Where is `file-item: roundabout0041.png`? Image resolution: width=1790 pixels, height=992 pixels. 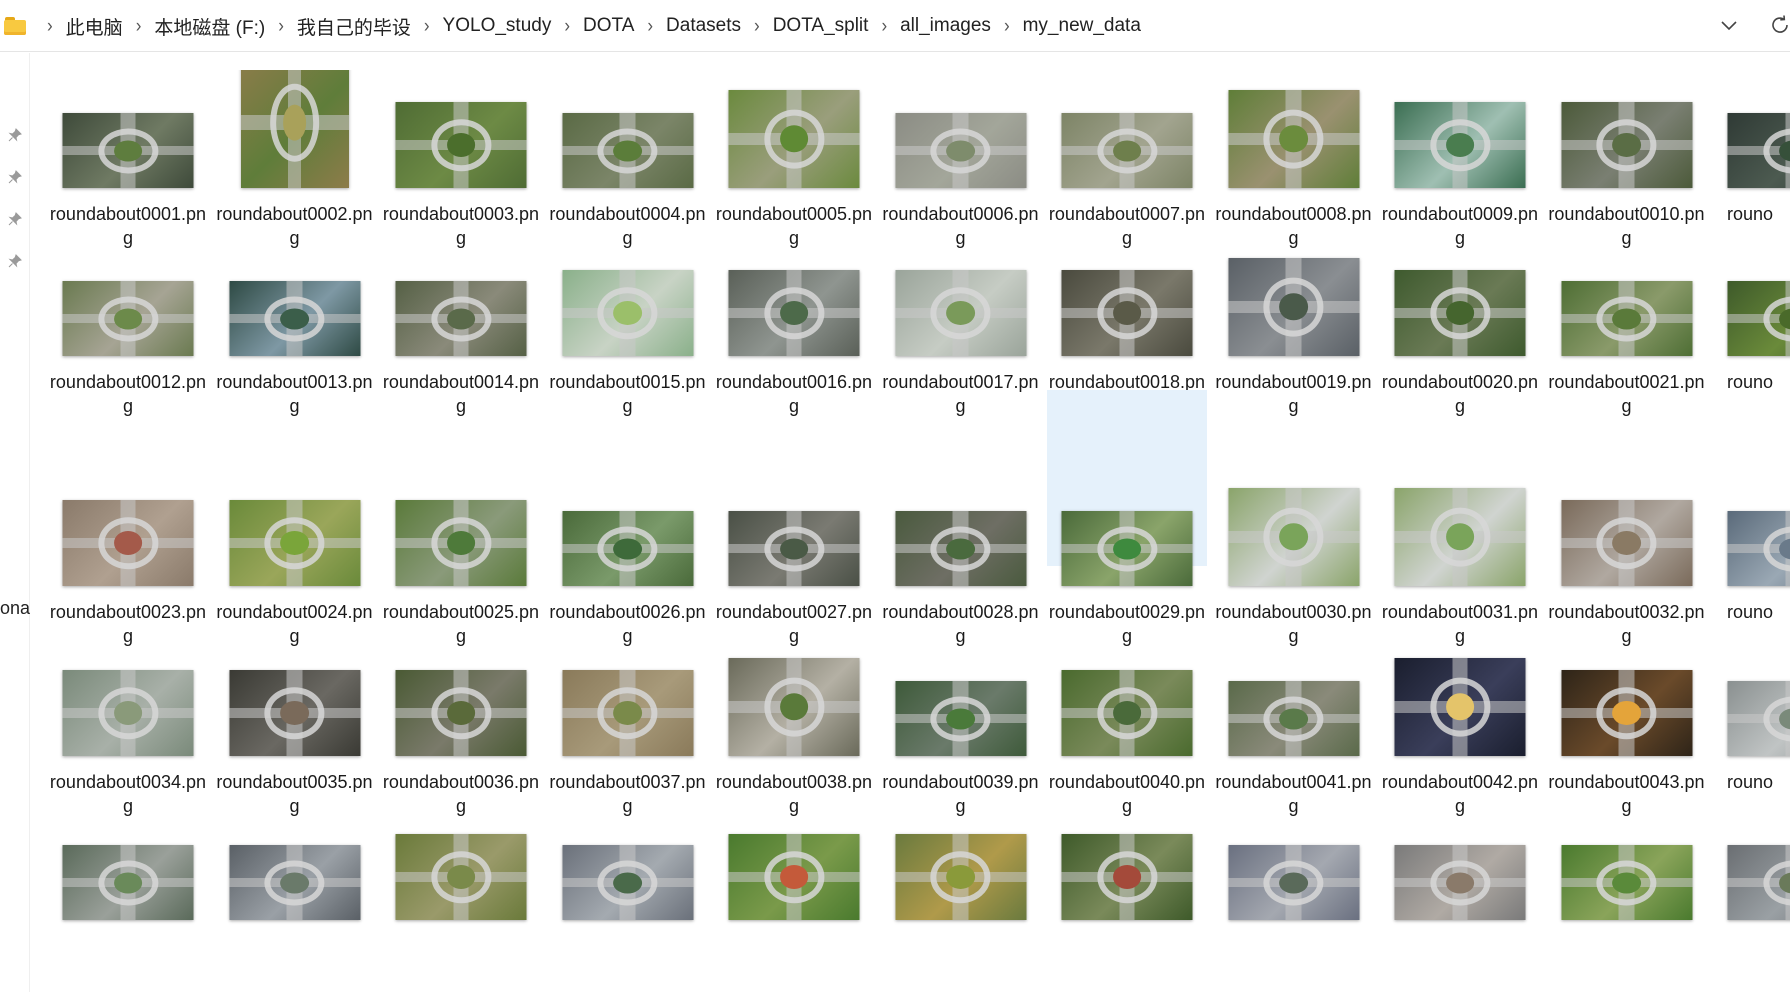
file-item: roundabout0041.png is located at coordinates (1294, 738).